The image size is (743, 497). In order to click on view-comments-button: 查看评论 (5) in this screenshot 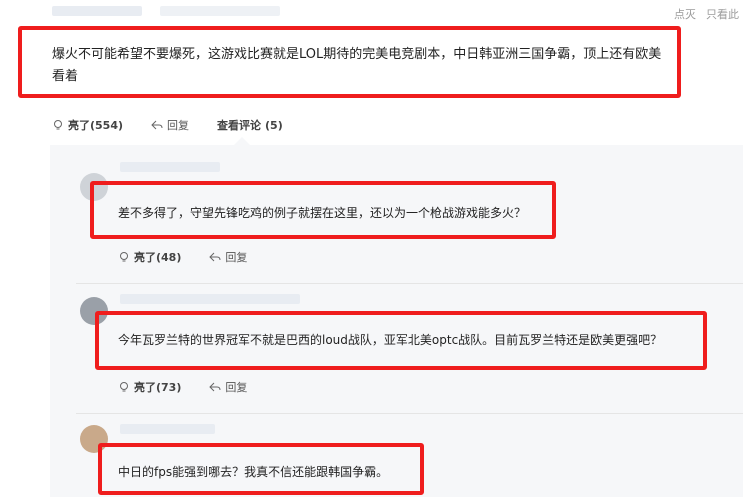, I will do `click(250, 125)`.